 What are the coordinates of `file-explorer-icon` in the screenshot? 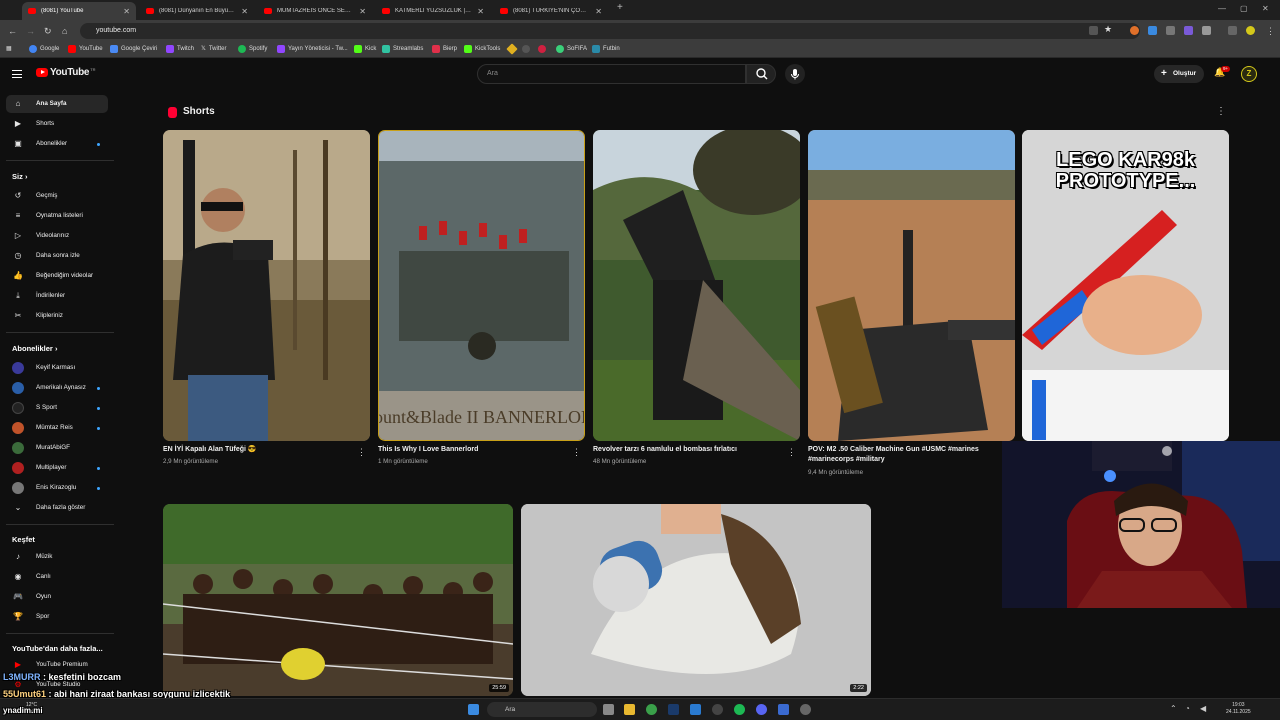 It's located at (629, 709).